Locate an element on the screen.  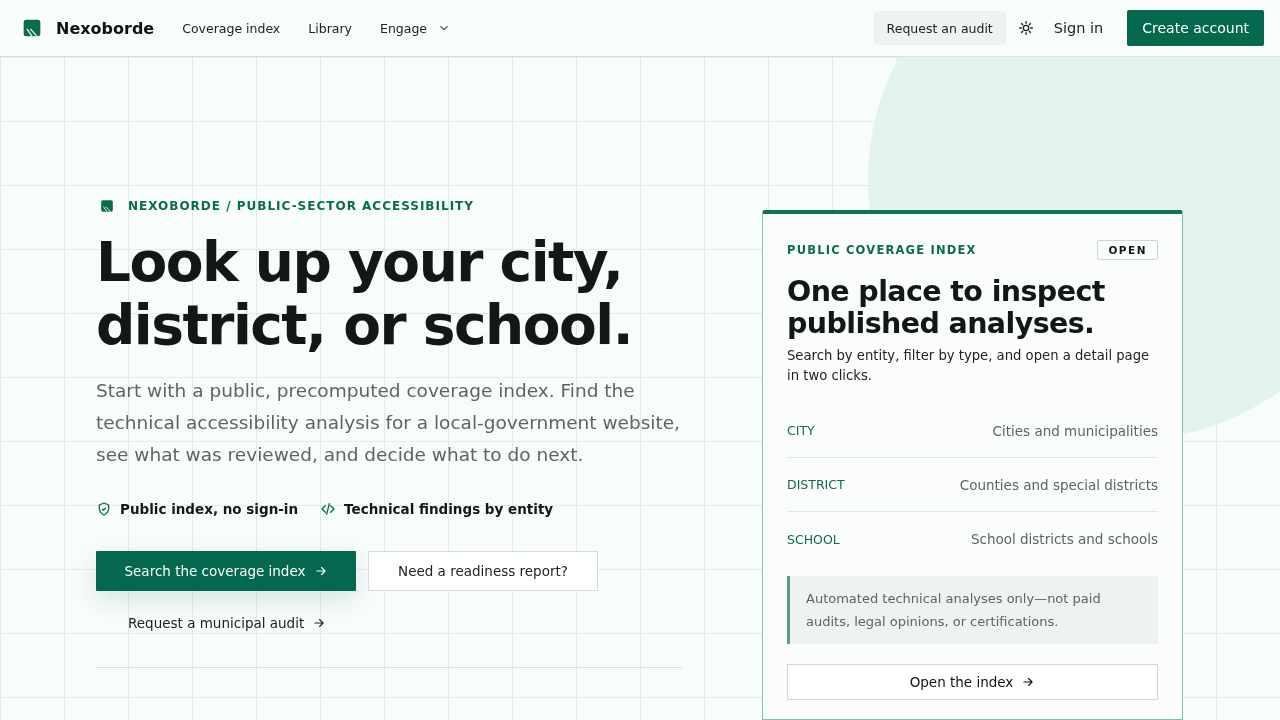
nav-link: Coverage index is located at coordinates (231, 28).